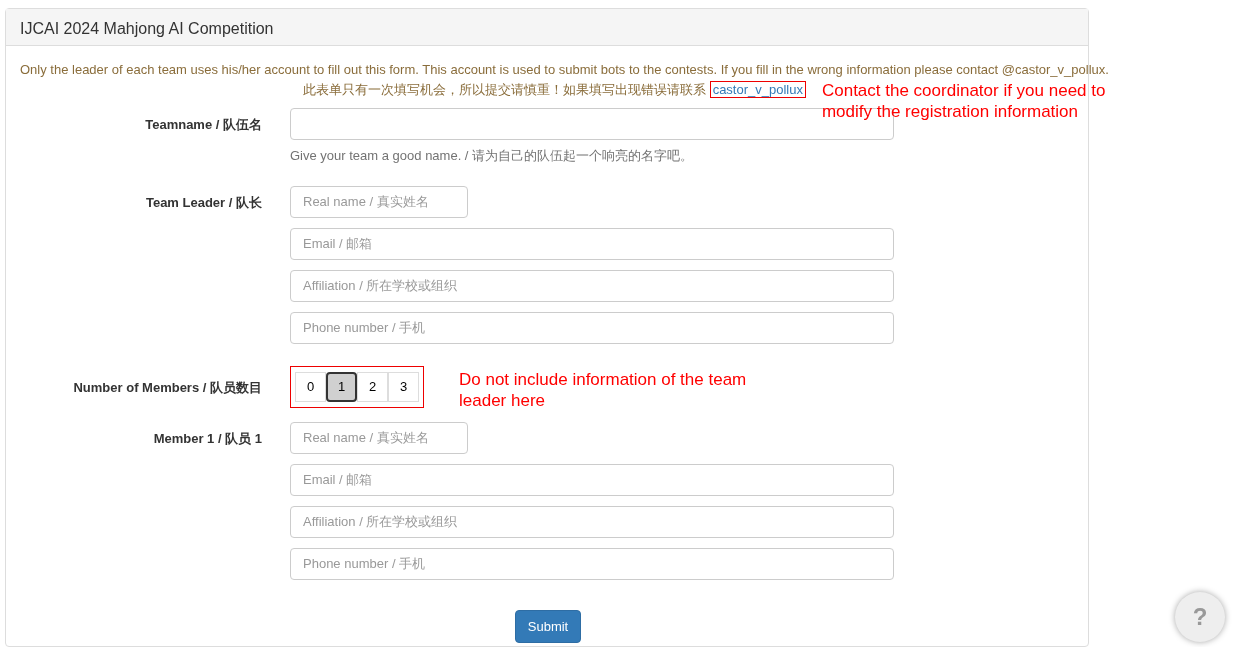 The width and height of the screenshot is (1233, 647). What do you see at coordinates (203, 125) in the screenshot?
I see `field-label: Teamname / 队伍名` at bounding box center [203, 125].